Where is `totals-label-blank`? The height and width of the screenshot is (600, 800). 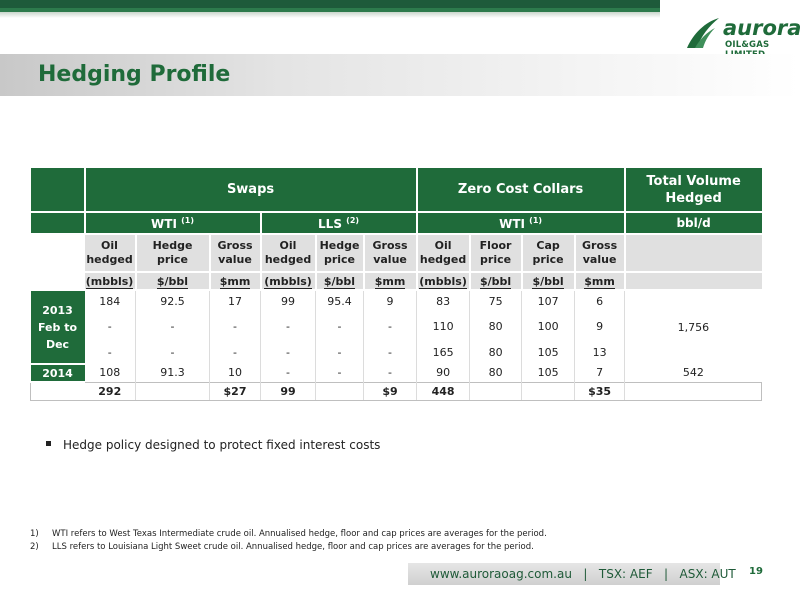
totals-label-blank is located at coordinates (57, 391).